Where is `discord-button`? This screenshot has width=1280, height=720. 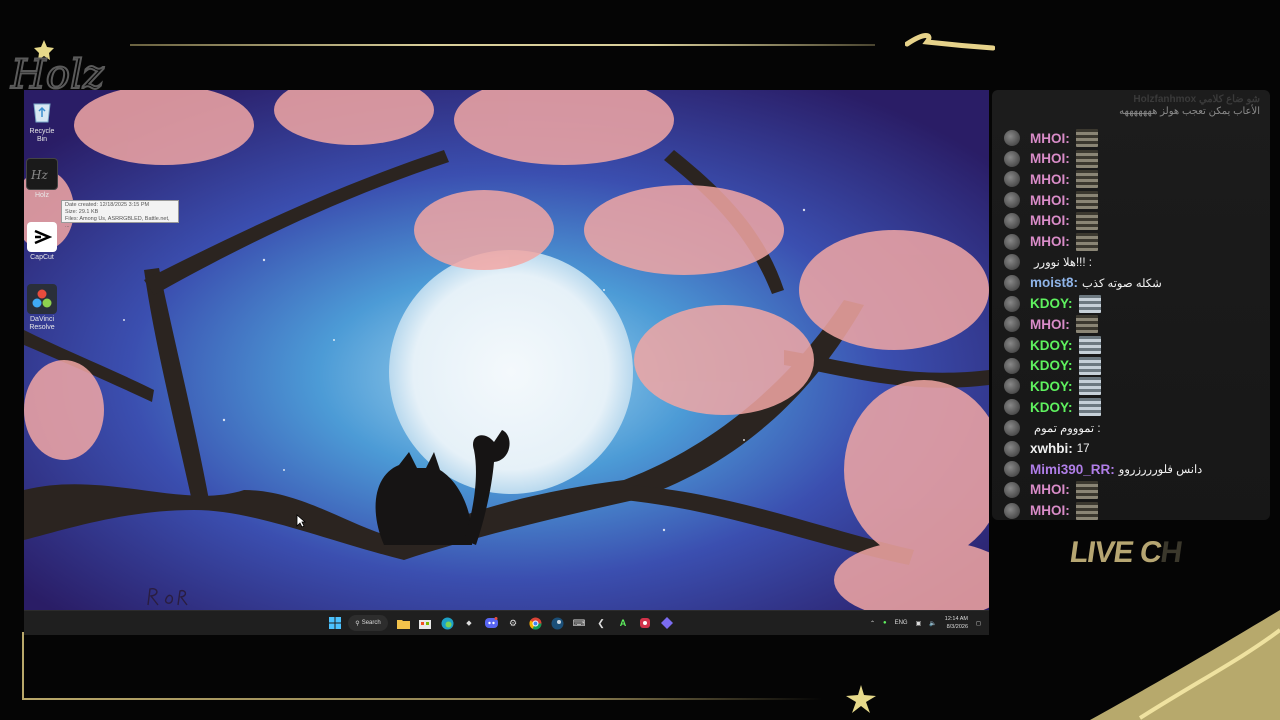
discord-button is located at coordinates (491, 623).